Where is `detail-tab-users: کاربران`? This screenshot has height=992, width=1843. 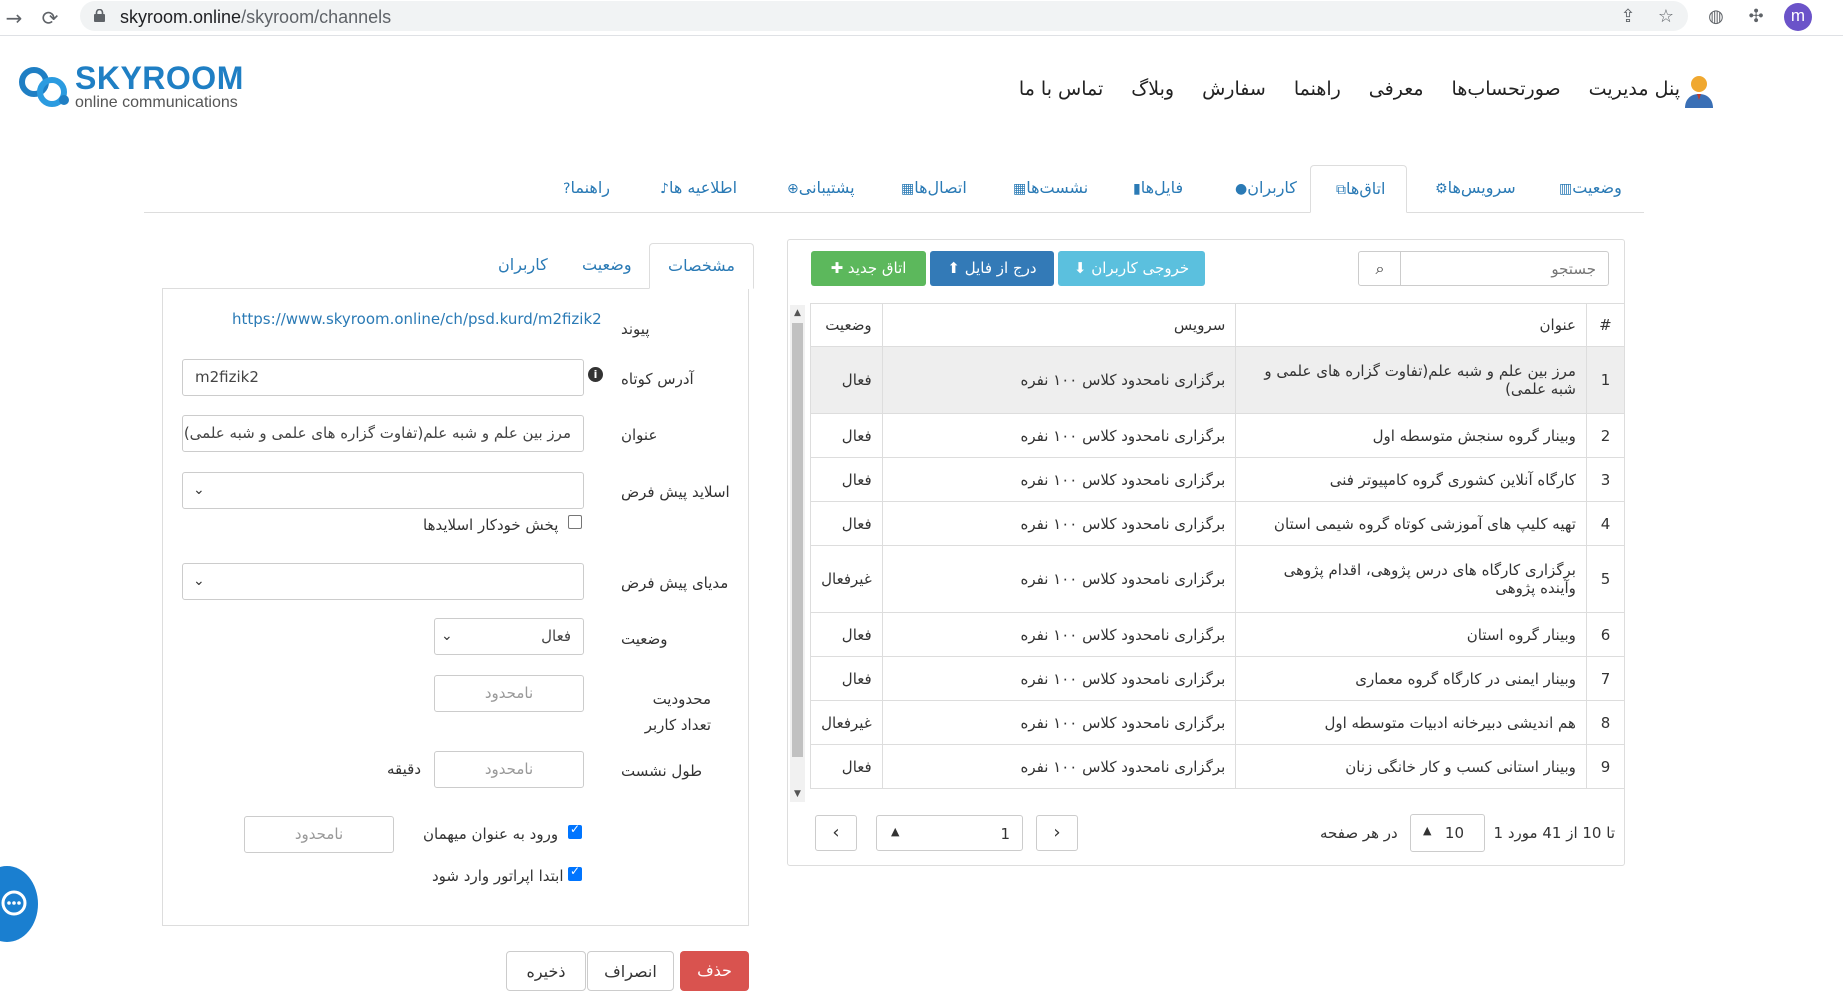
detail-tab-users: کاربران is located at coordinates (523, 266).